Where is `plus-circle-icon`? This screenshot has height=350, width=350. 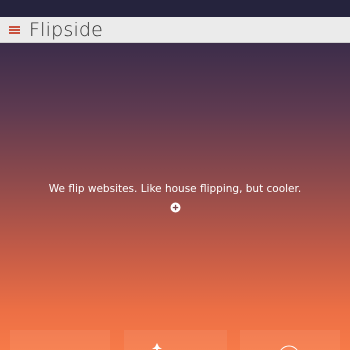
plus-circle-icon is located at coordinates (175, 207).